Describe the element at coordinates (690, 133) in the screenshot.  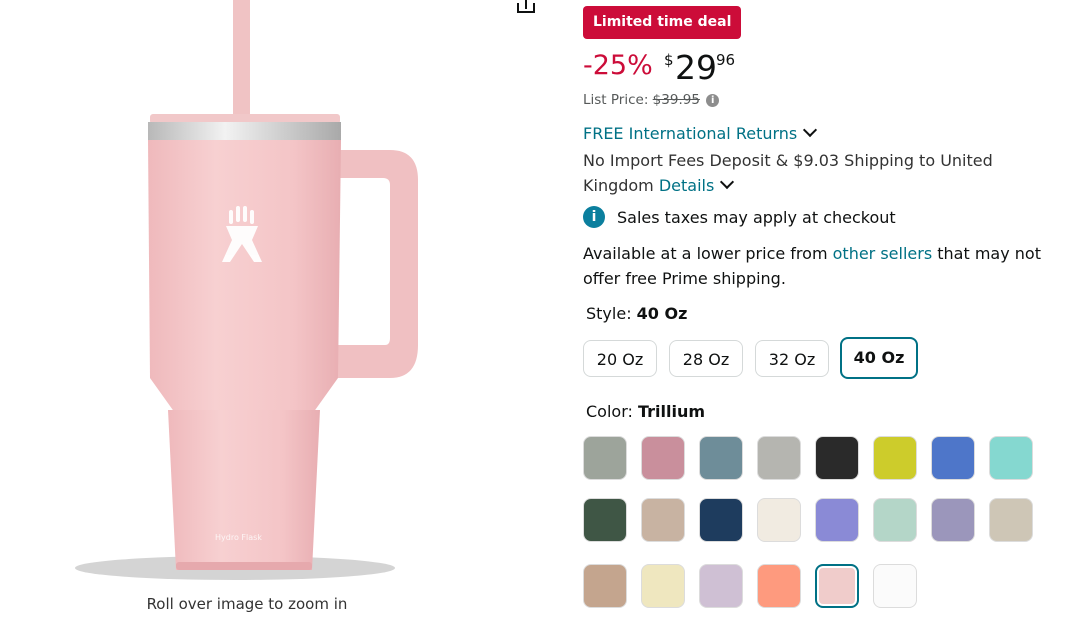
I see `returns-link-text: FREE International Returns` at that location.